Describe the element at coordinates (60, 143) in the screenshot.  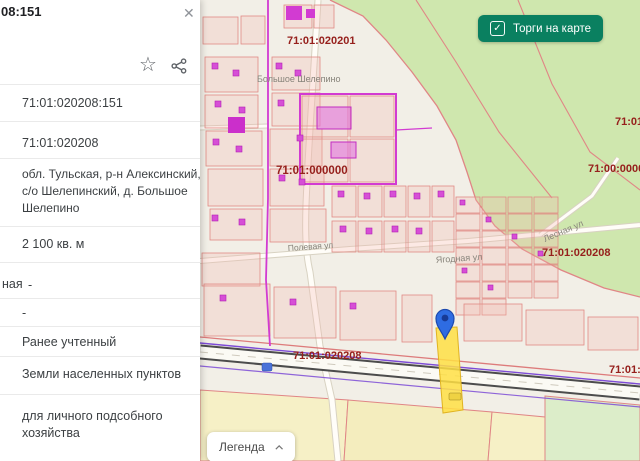
I see `cadastral-quarter-value: 71:01:020208` at that location.